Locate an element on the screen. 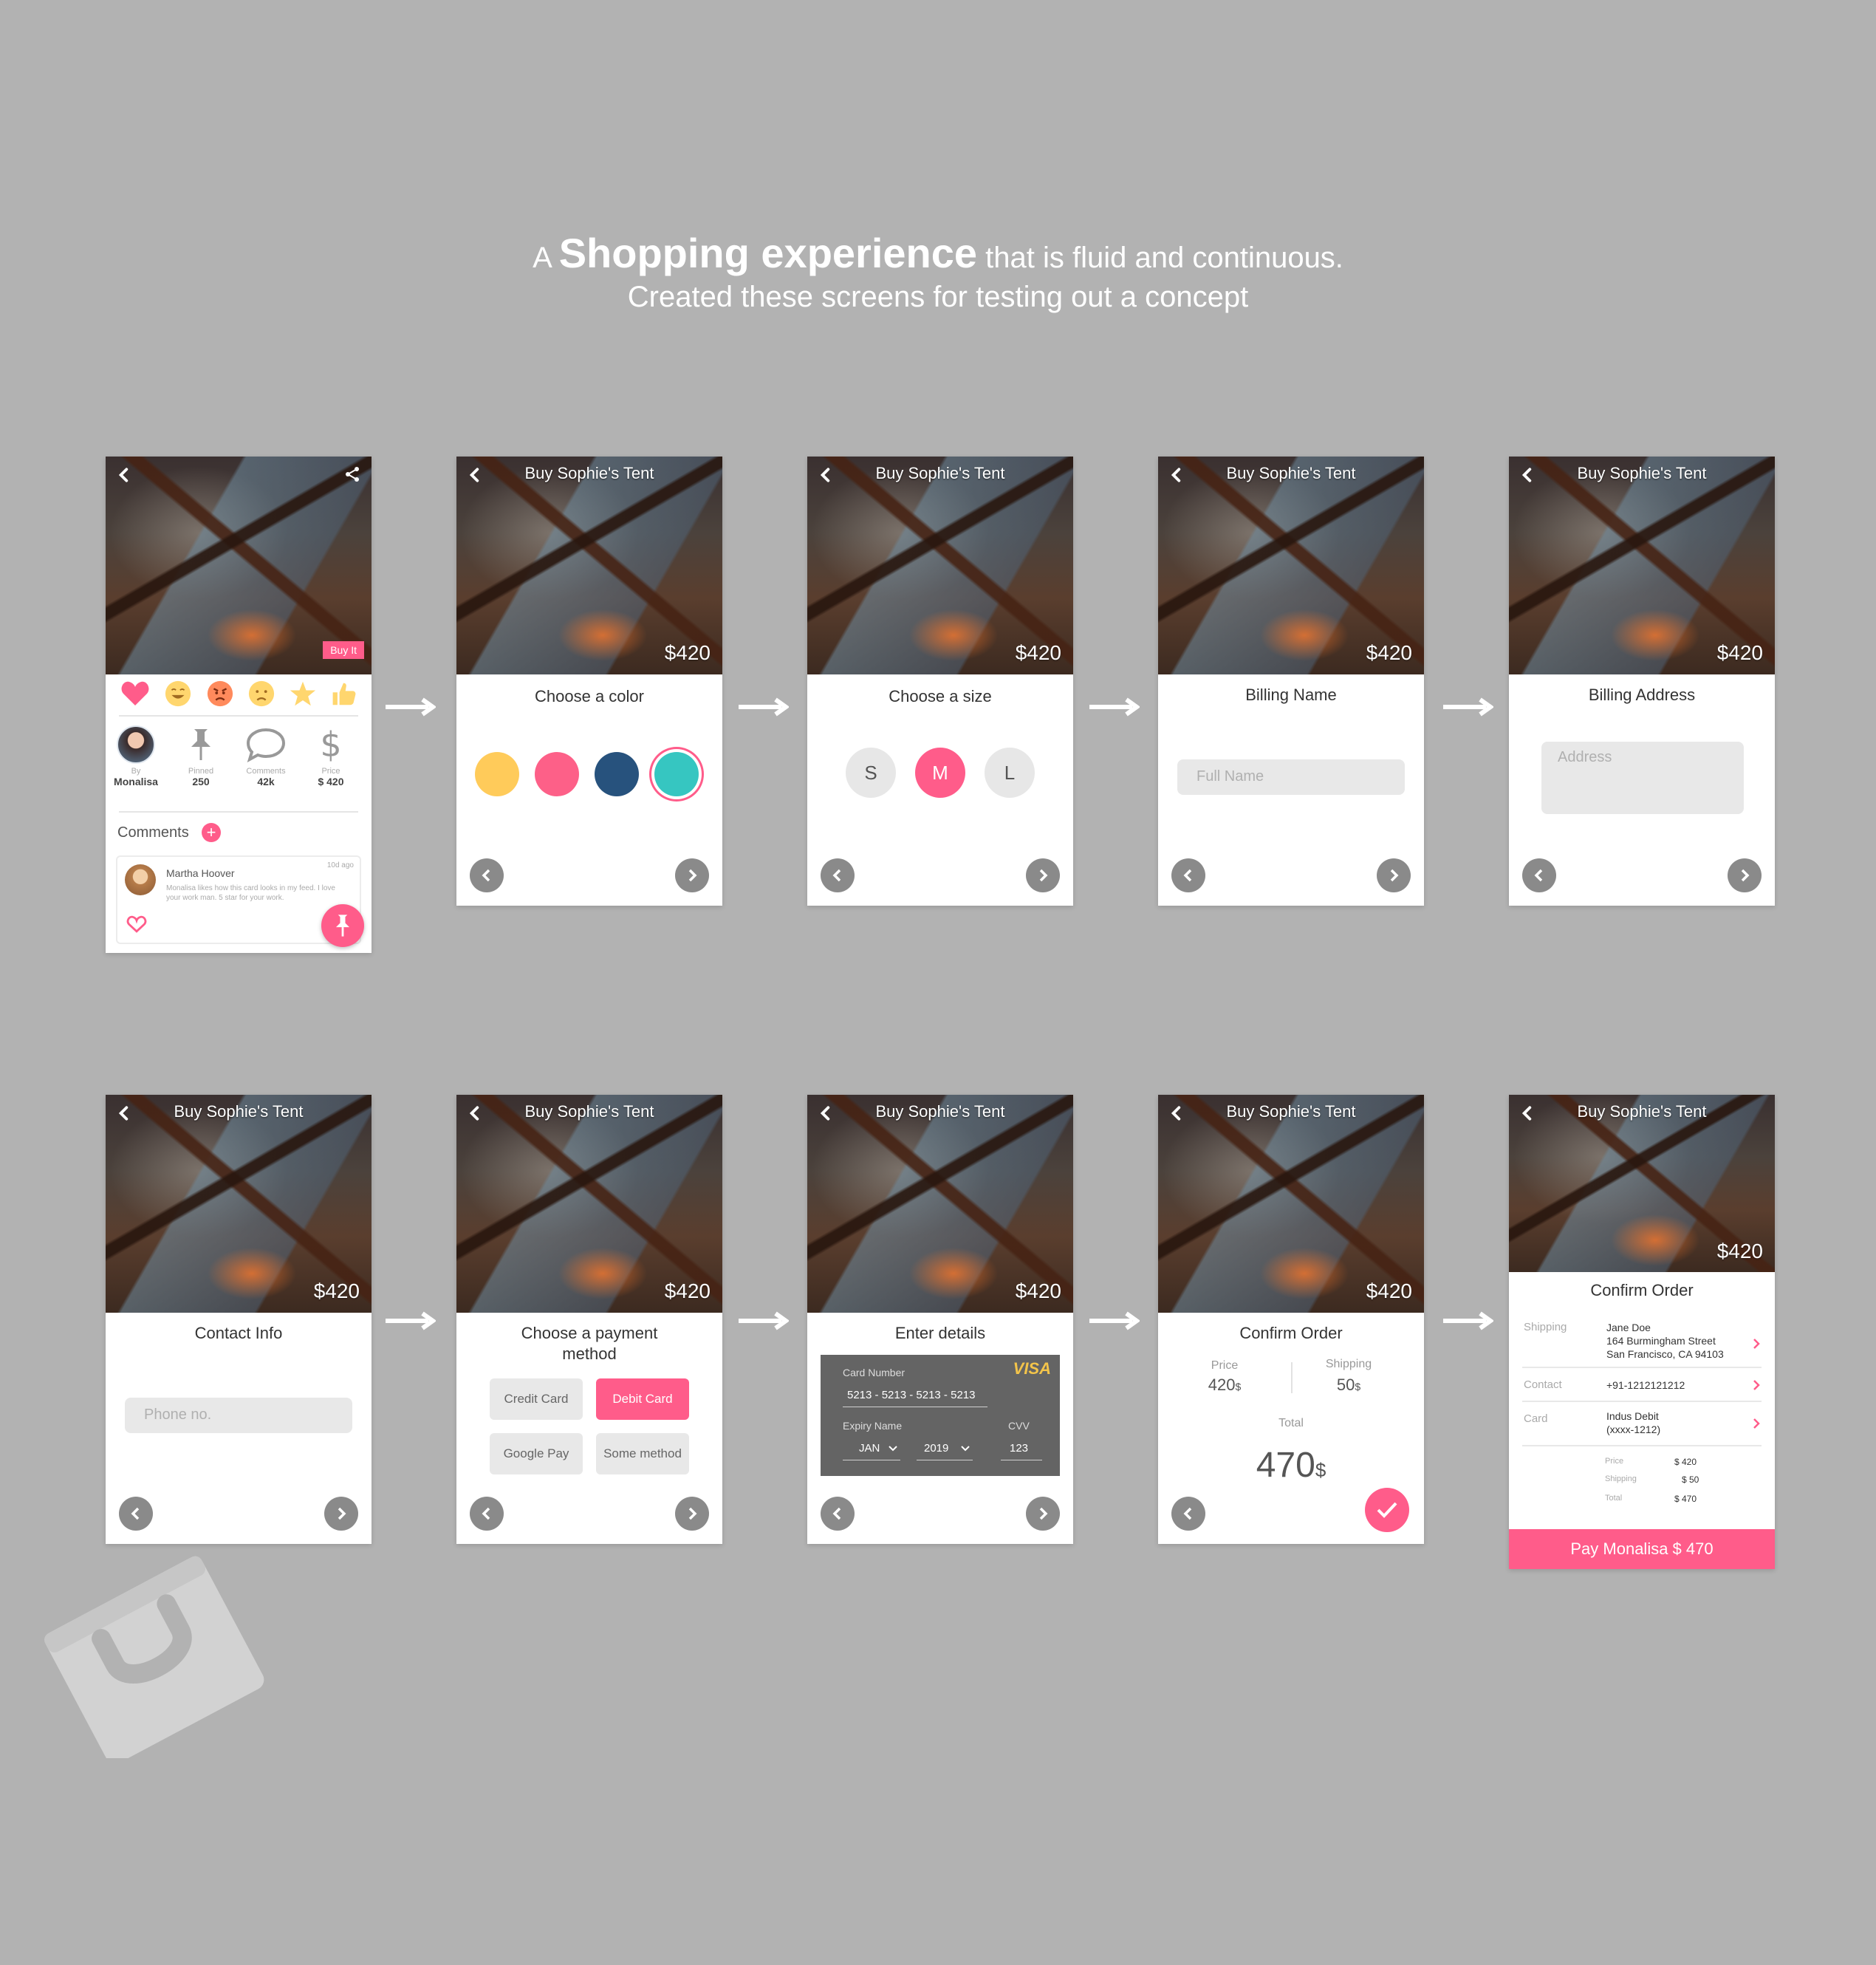 This screenshot has height=1965, width=1876. comment-bubble-icon is located at coordinates (266, 745).